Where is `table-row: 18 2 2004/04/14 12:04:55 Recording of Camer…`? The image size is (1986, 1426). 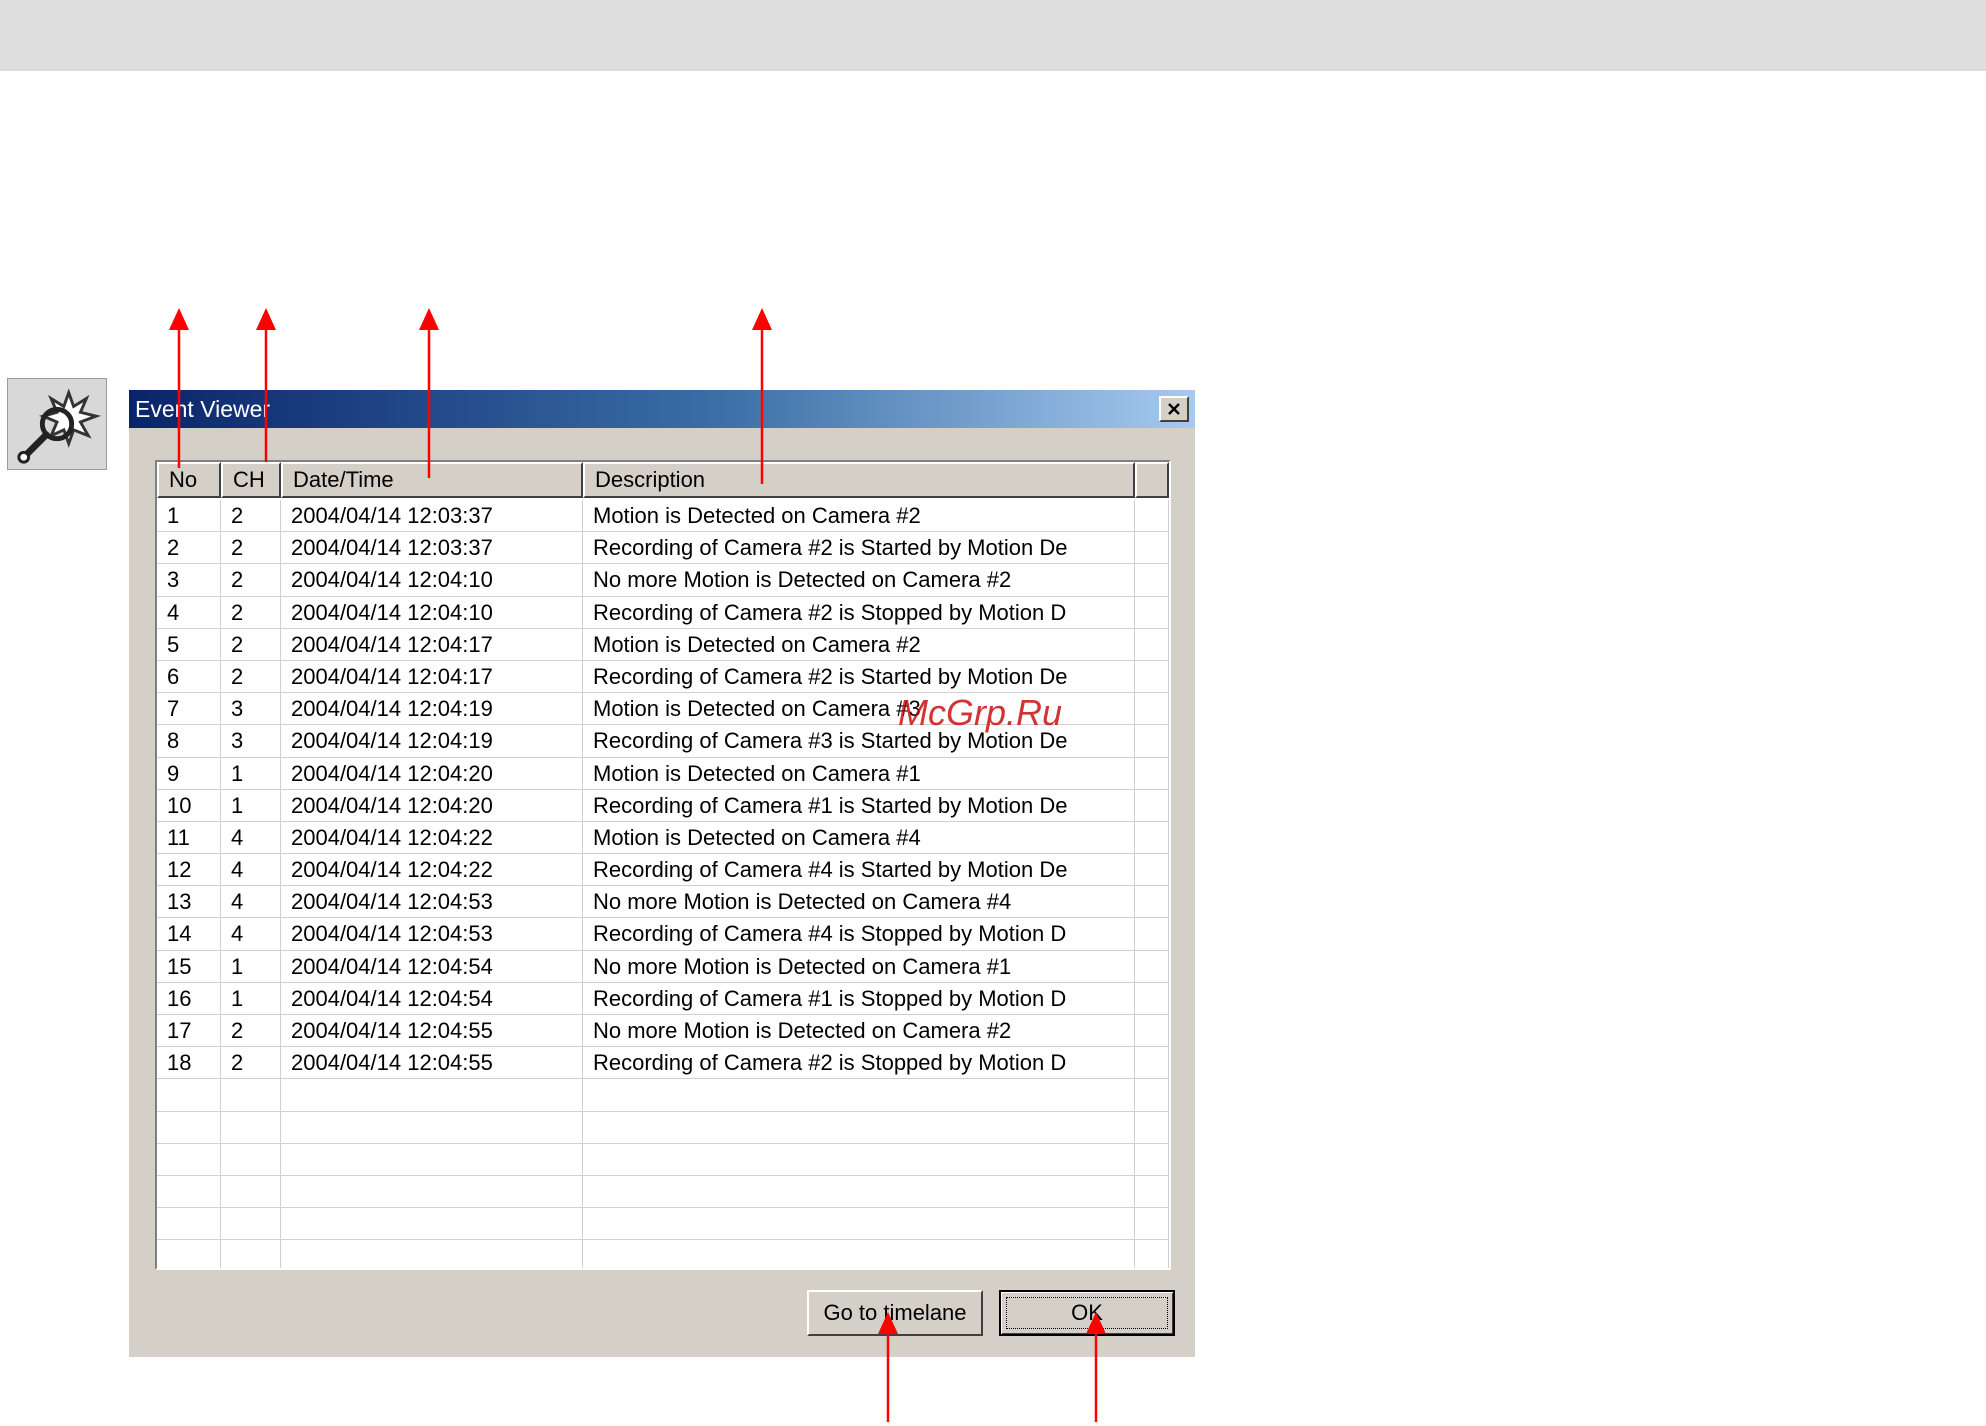
table-row: 18 2 2004/04/14 12:04:55 Recording of Camer… is located at coordinates (663, 1063).